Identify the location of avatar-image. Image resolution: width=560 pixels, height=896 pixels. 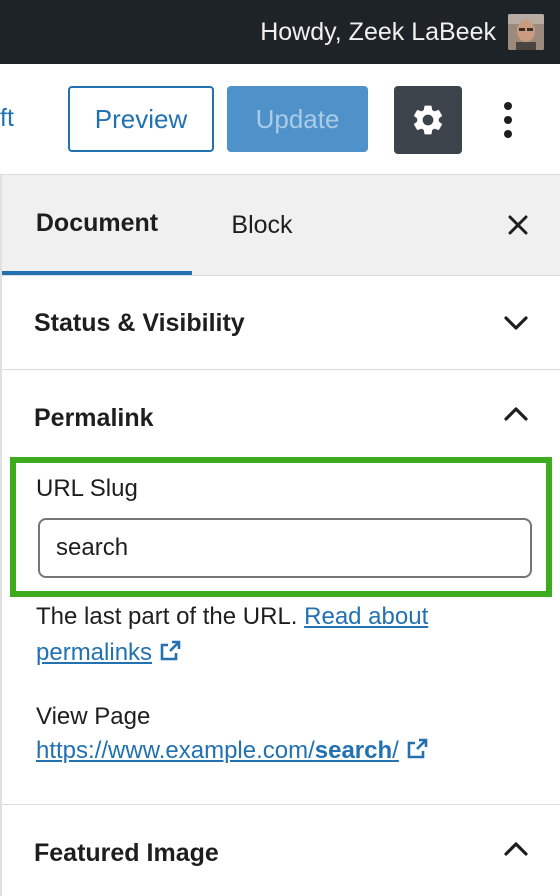
(526, 32).